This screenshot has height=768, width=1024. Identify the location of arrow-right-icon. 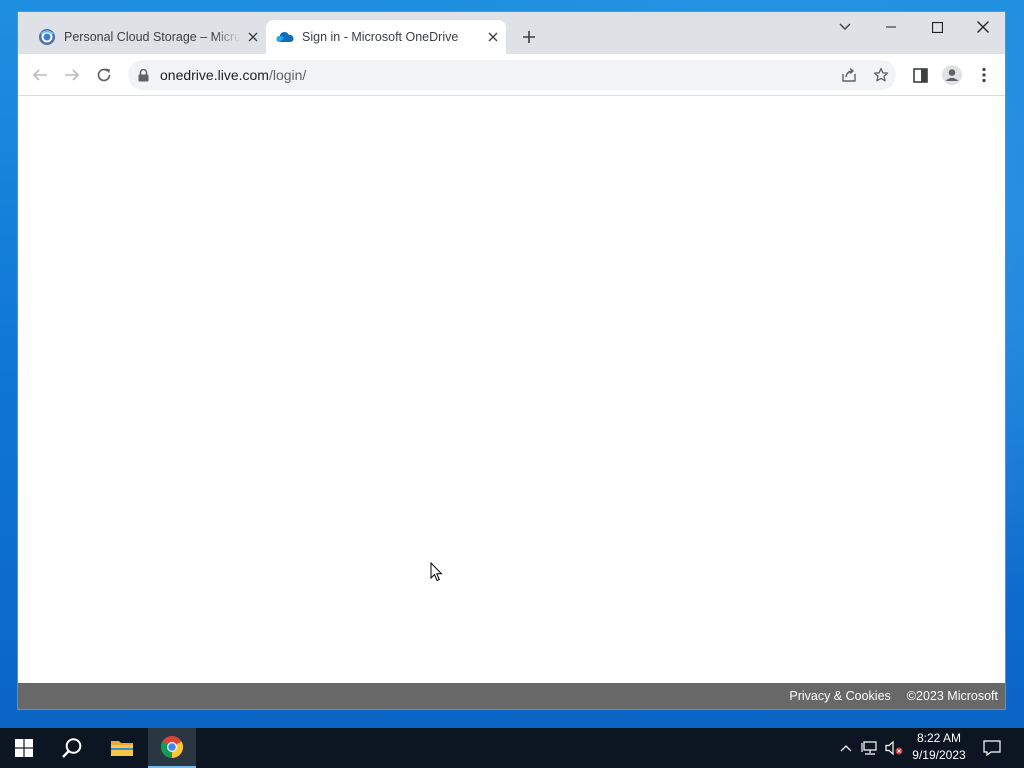
(72, 75).